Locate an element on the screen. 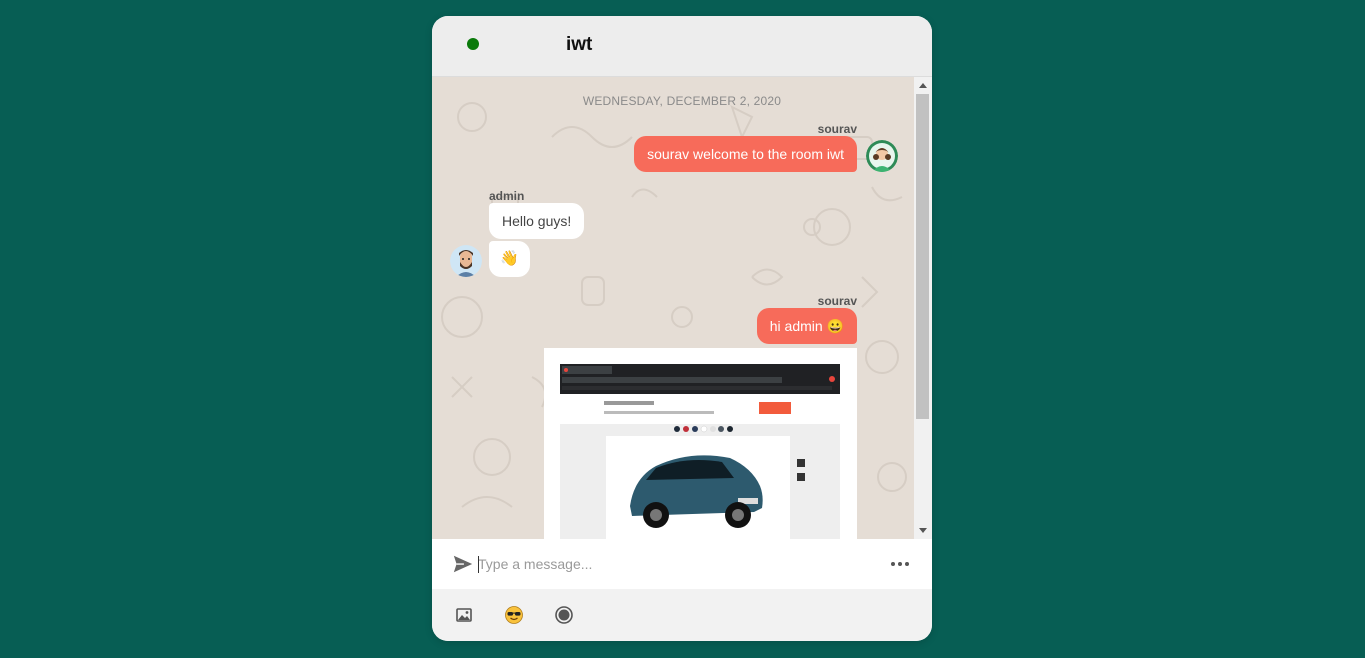 The image size is (1365, 658). scroll-down-arrow-icon is located at coordinates (923, 530).